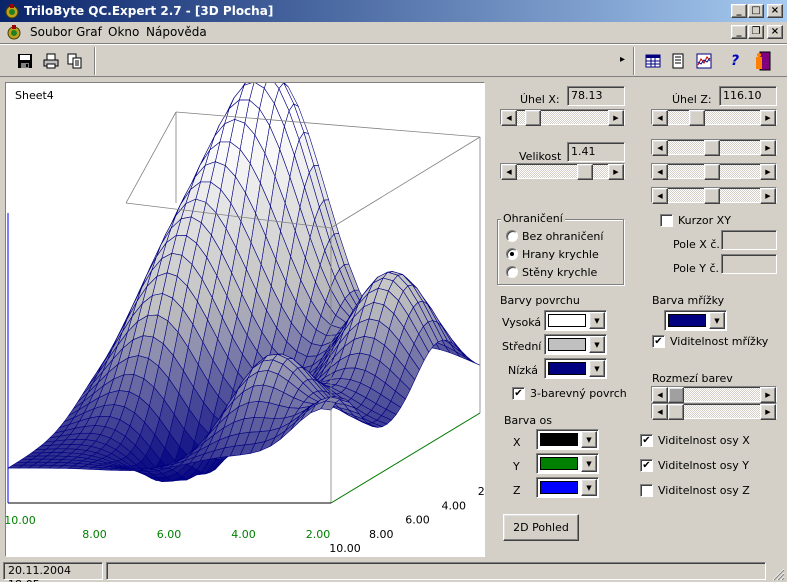 This screenshot has height=582, width=787. Describe the element at coordinates (51, 61) in the screenshot. I see `print-button` at that location.